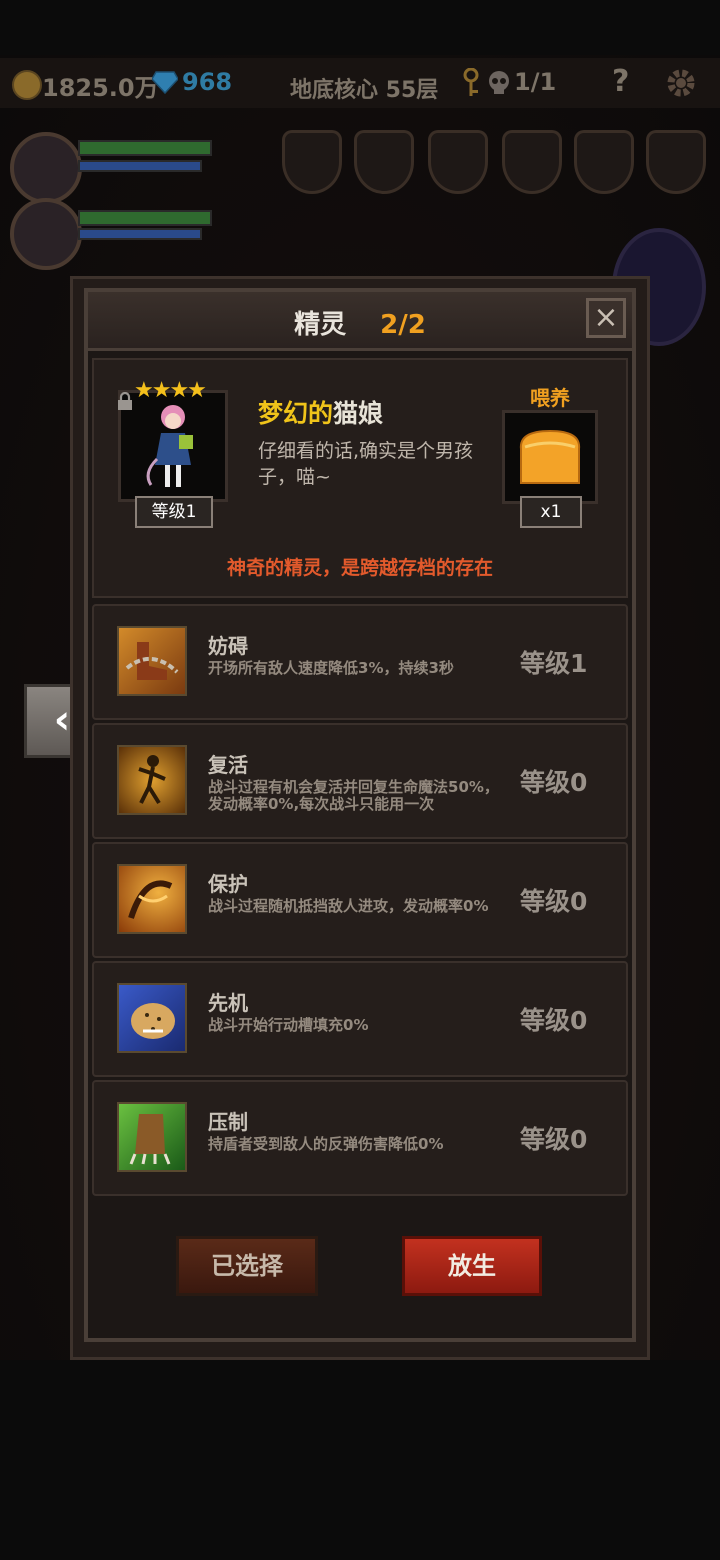  I want to click on diamond-icon, so click(165, 82).